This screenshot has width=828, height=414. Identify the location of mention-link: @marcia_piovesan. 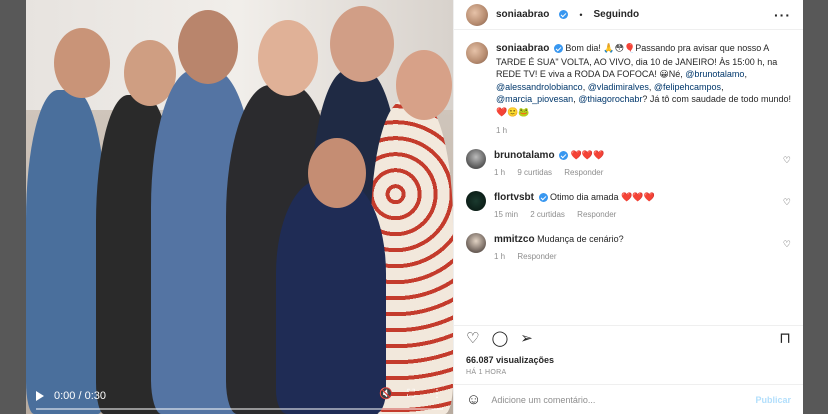
(534, 99).